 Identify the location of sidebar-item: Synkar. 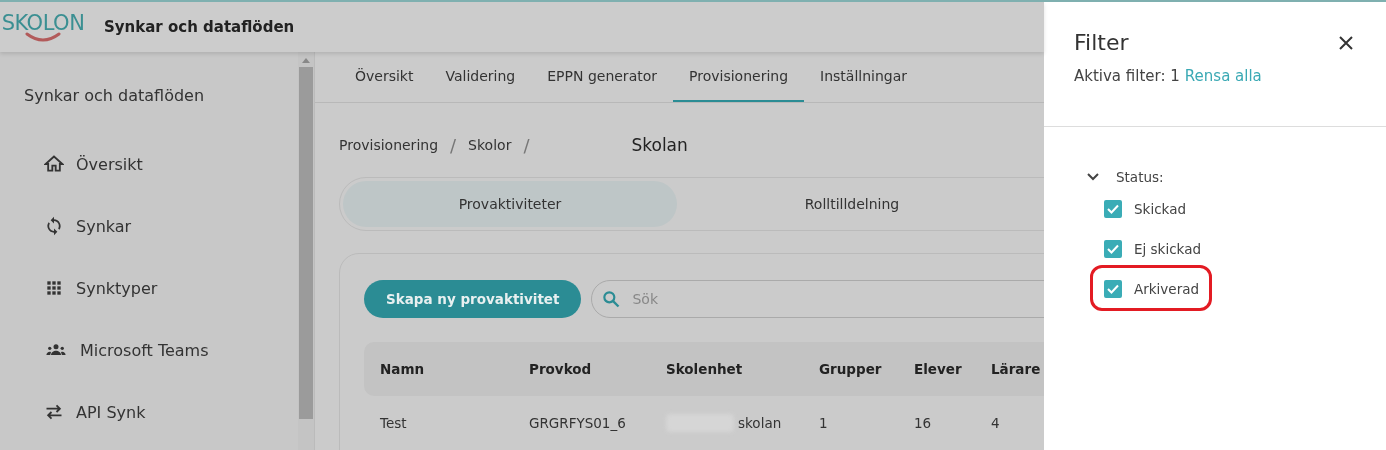
(161, 226).